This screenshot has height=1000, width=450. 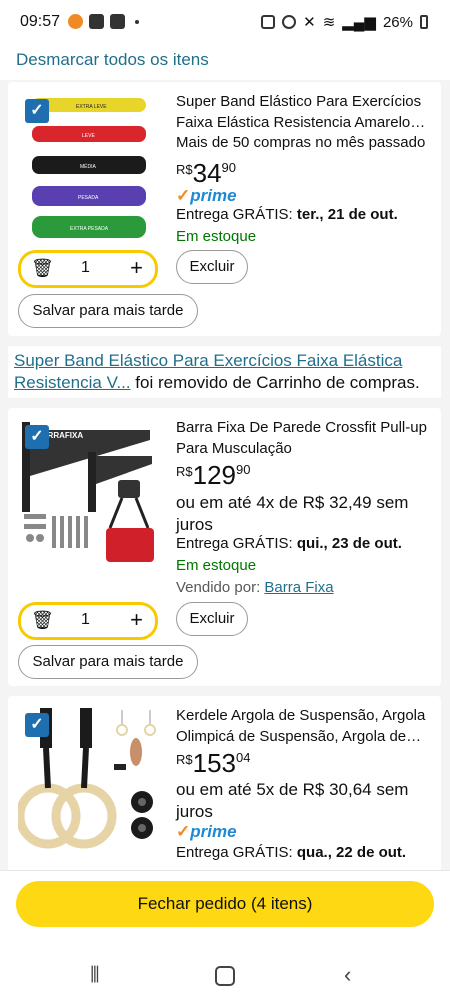 What do you see at coordinates (75, 21) in the screenshot?
I see `app-notification-icon` at bounding box center [75, 21].